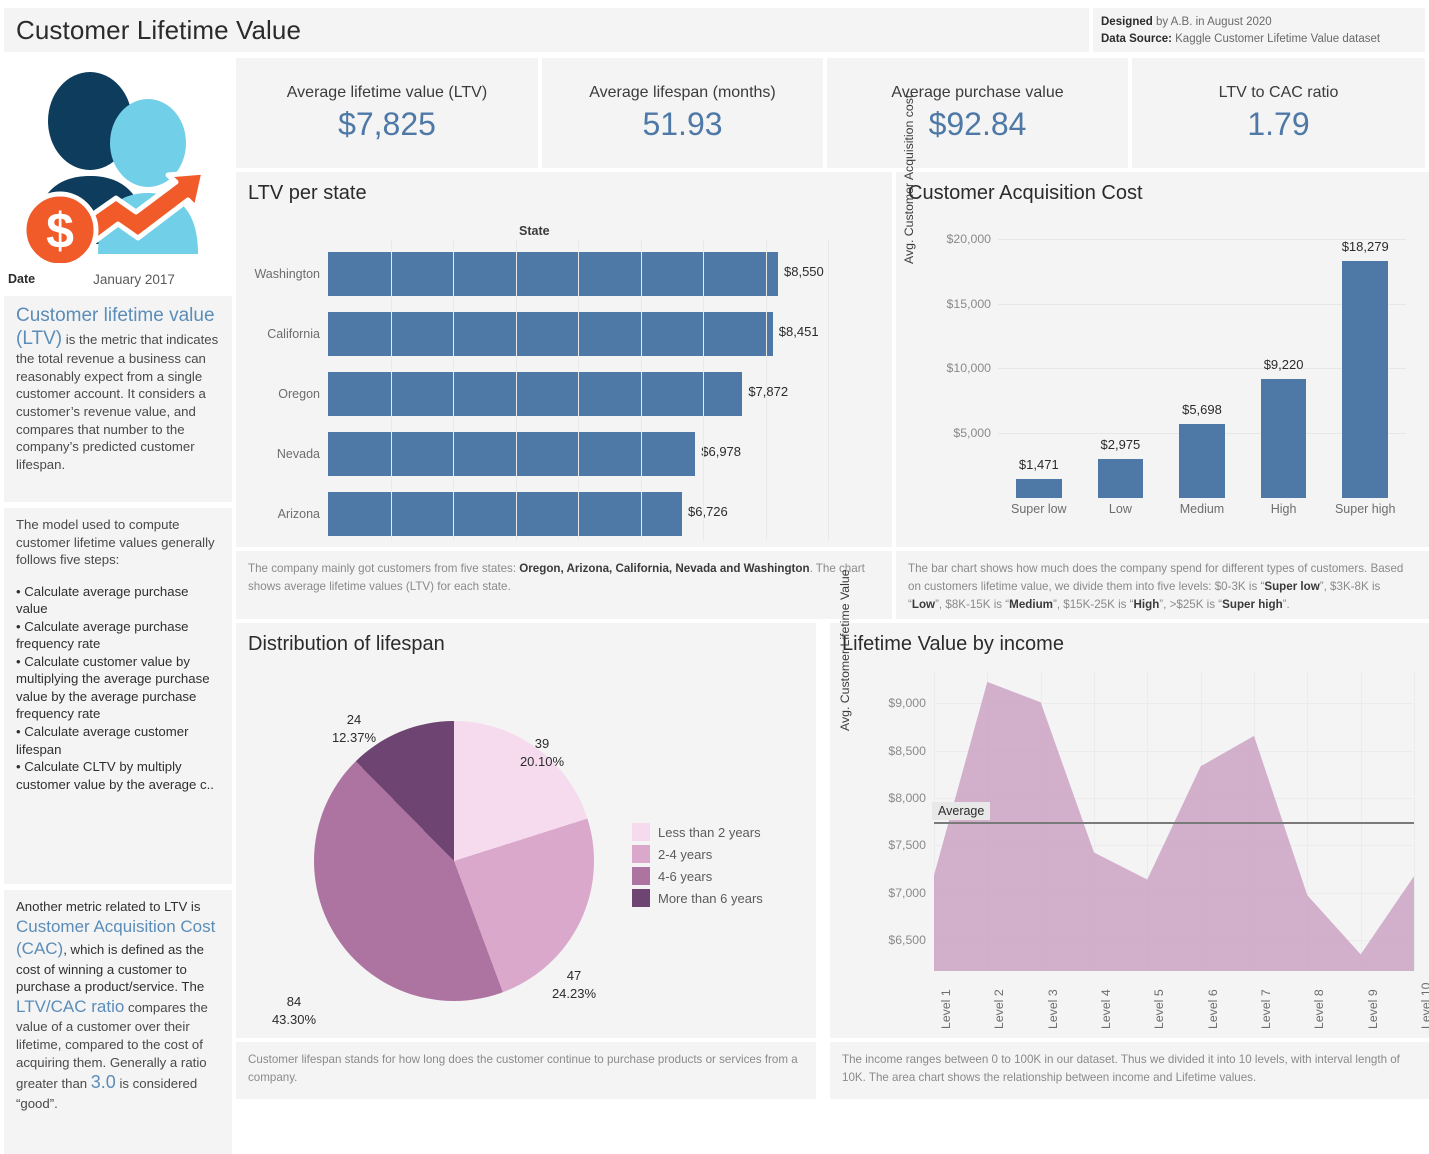 The width and height of the screenshot is (1429, 1154). What do you see at coordinates (1146, 604) in the screenshot?
I see `caption-bold: High` at bounding box center [1146, 604].